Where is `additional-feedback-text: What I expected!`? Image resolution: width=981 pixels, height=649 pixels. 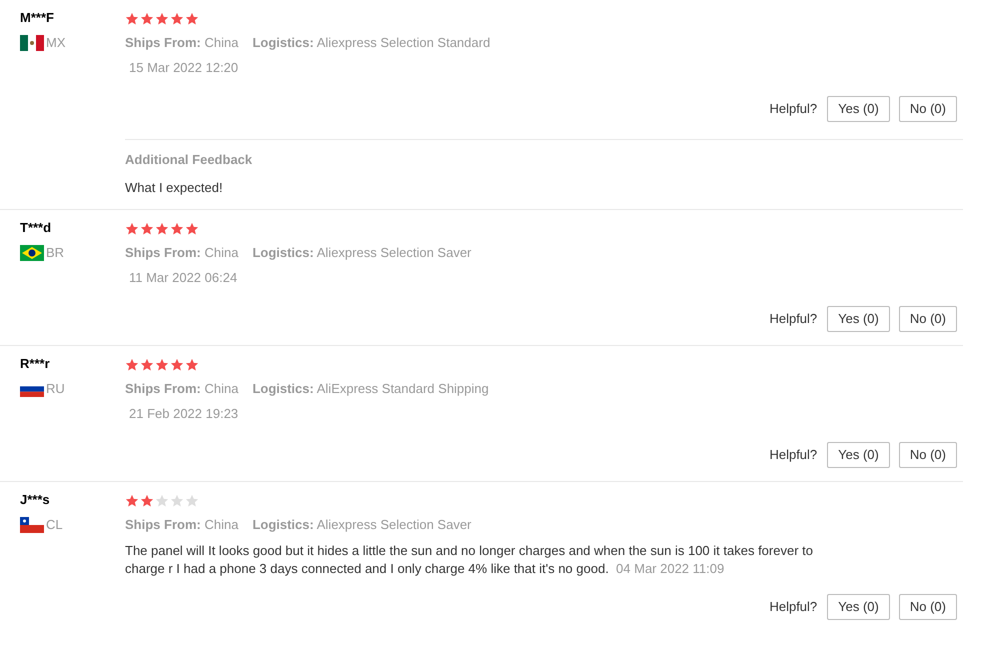
additional-feedback-text: What I expected! is located at coordinates (174, 188).